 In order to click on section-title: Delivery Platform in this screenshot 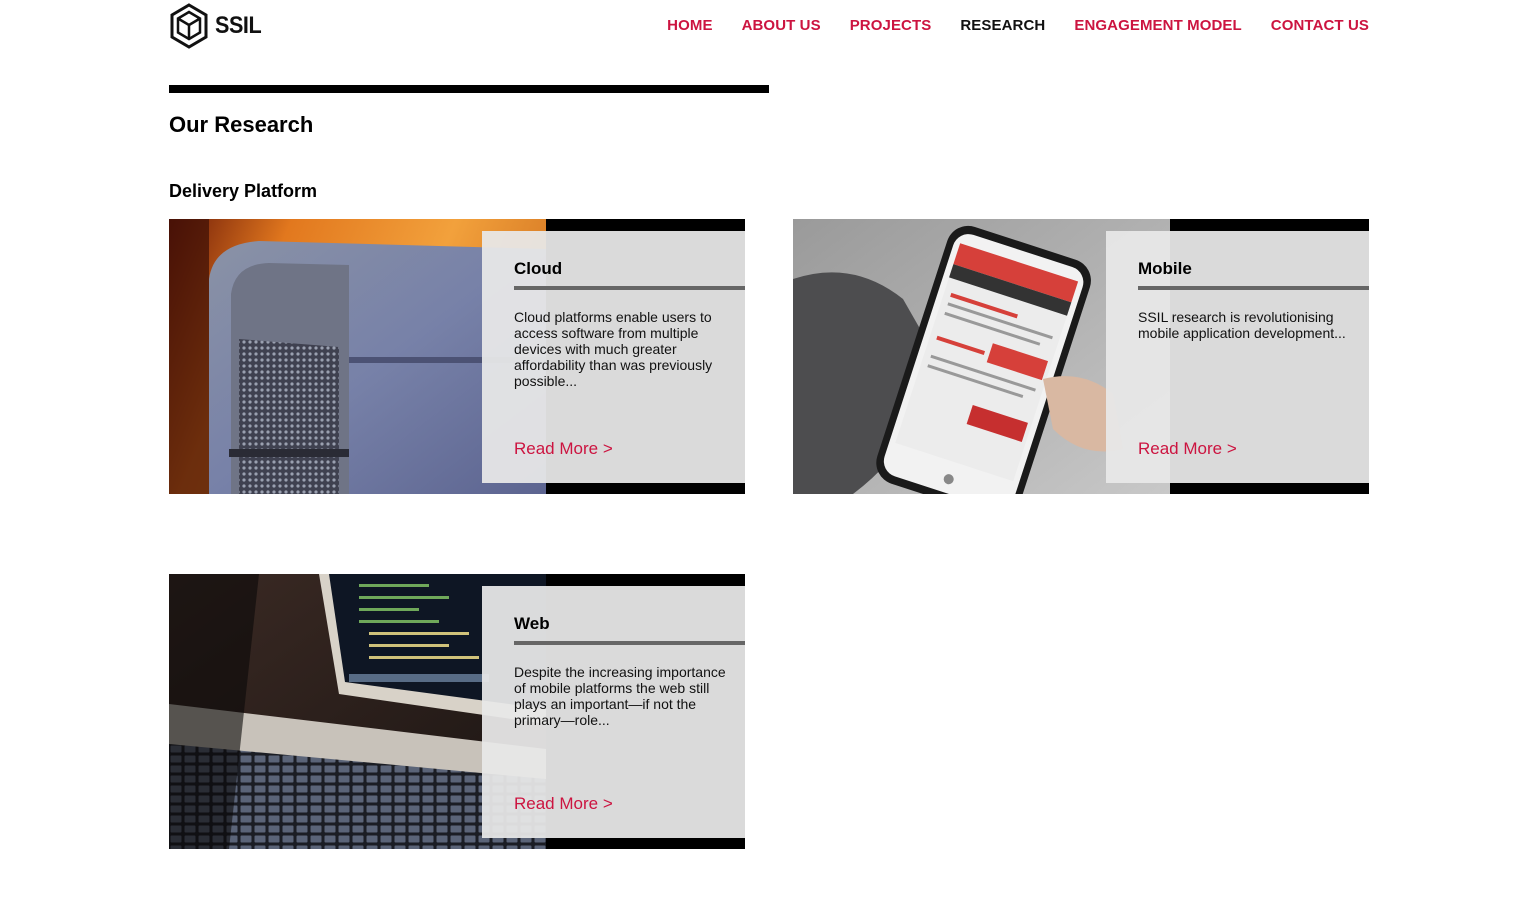, I will do `click(243, 191)`.